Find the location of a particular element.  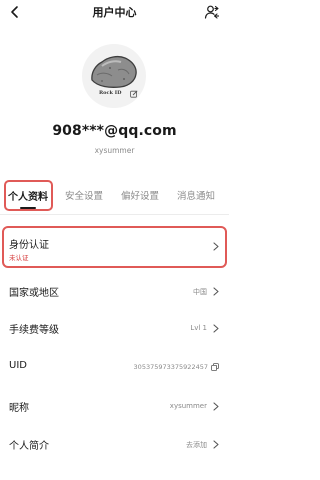

fee-level-value: Lvl 1 is located at coordinates (198, 328).